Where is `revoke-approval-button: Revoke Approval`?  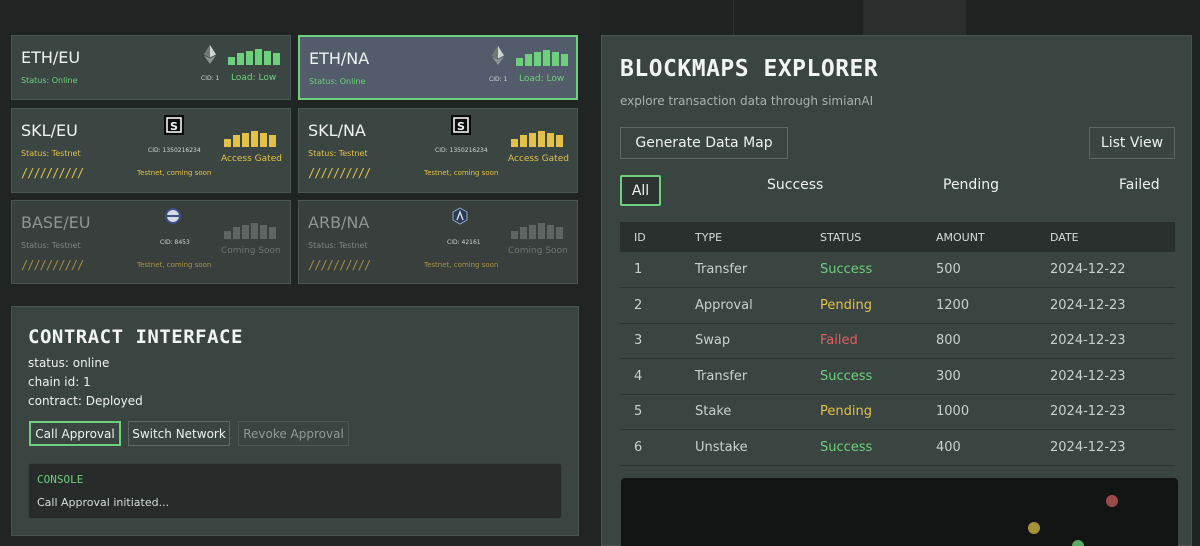
revoke-approval-button: Revoke Approval is located at coordinates (293, 433).